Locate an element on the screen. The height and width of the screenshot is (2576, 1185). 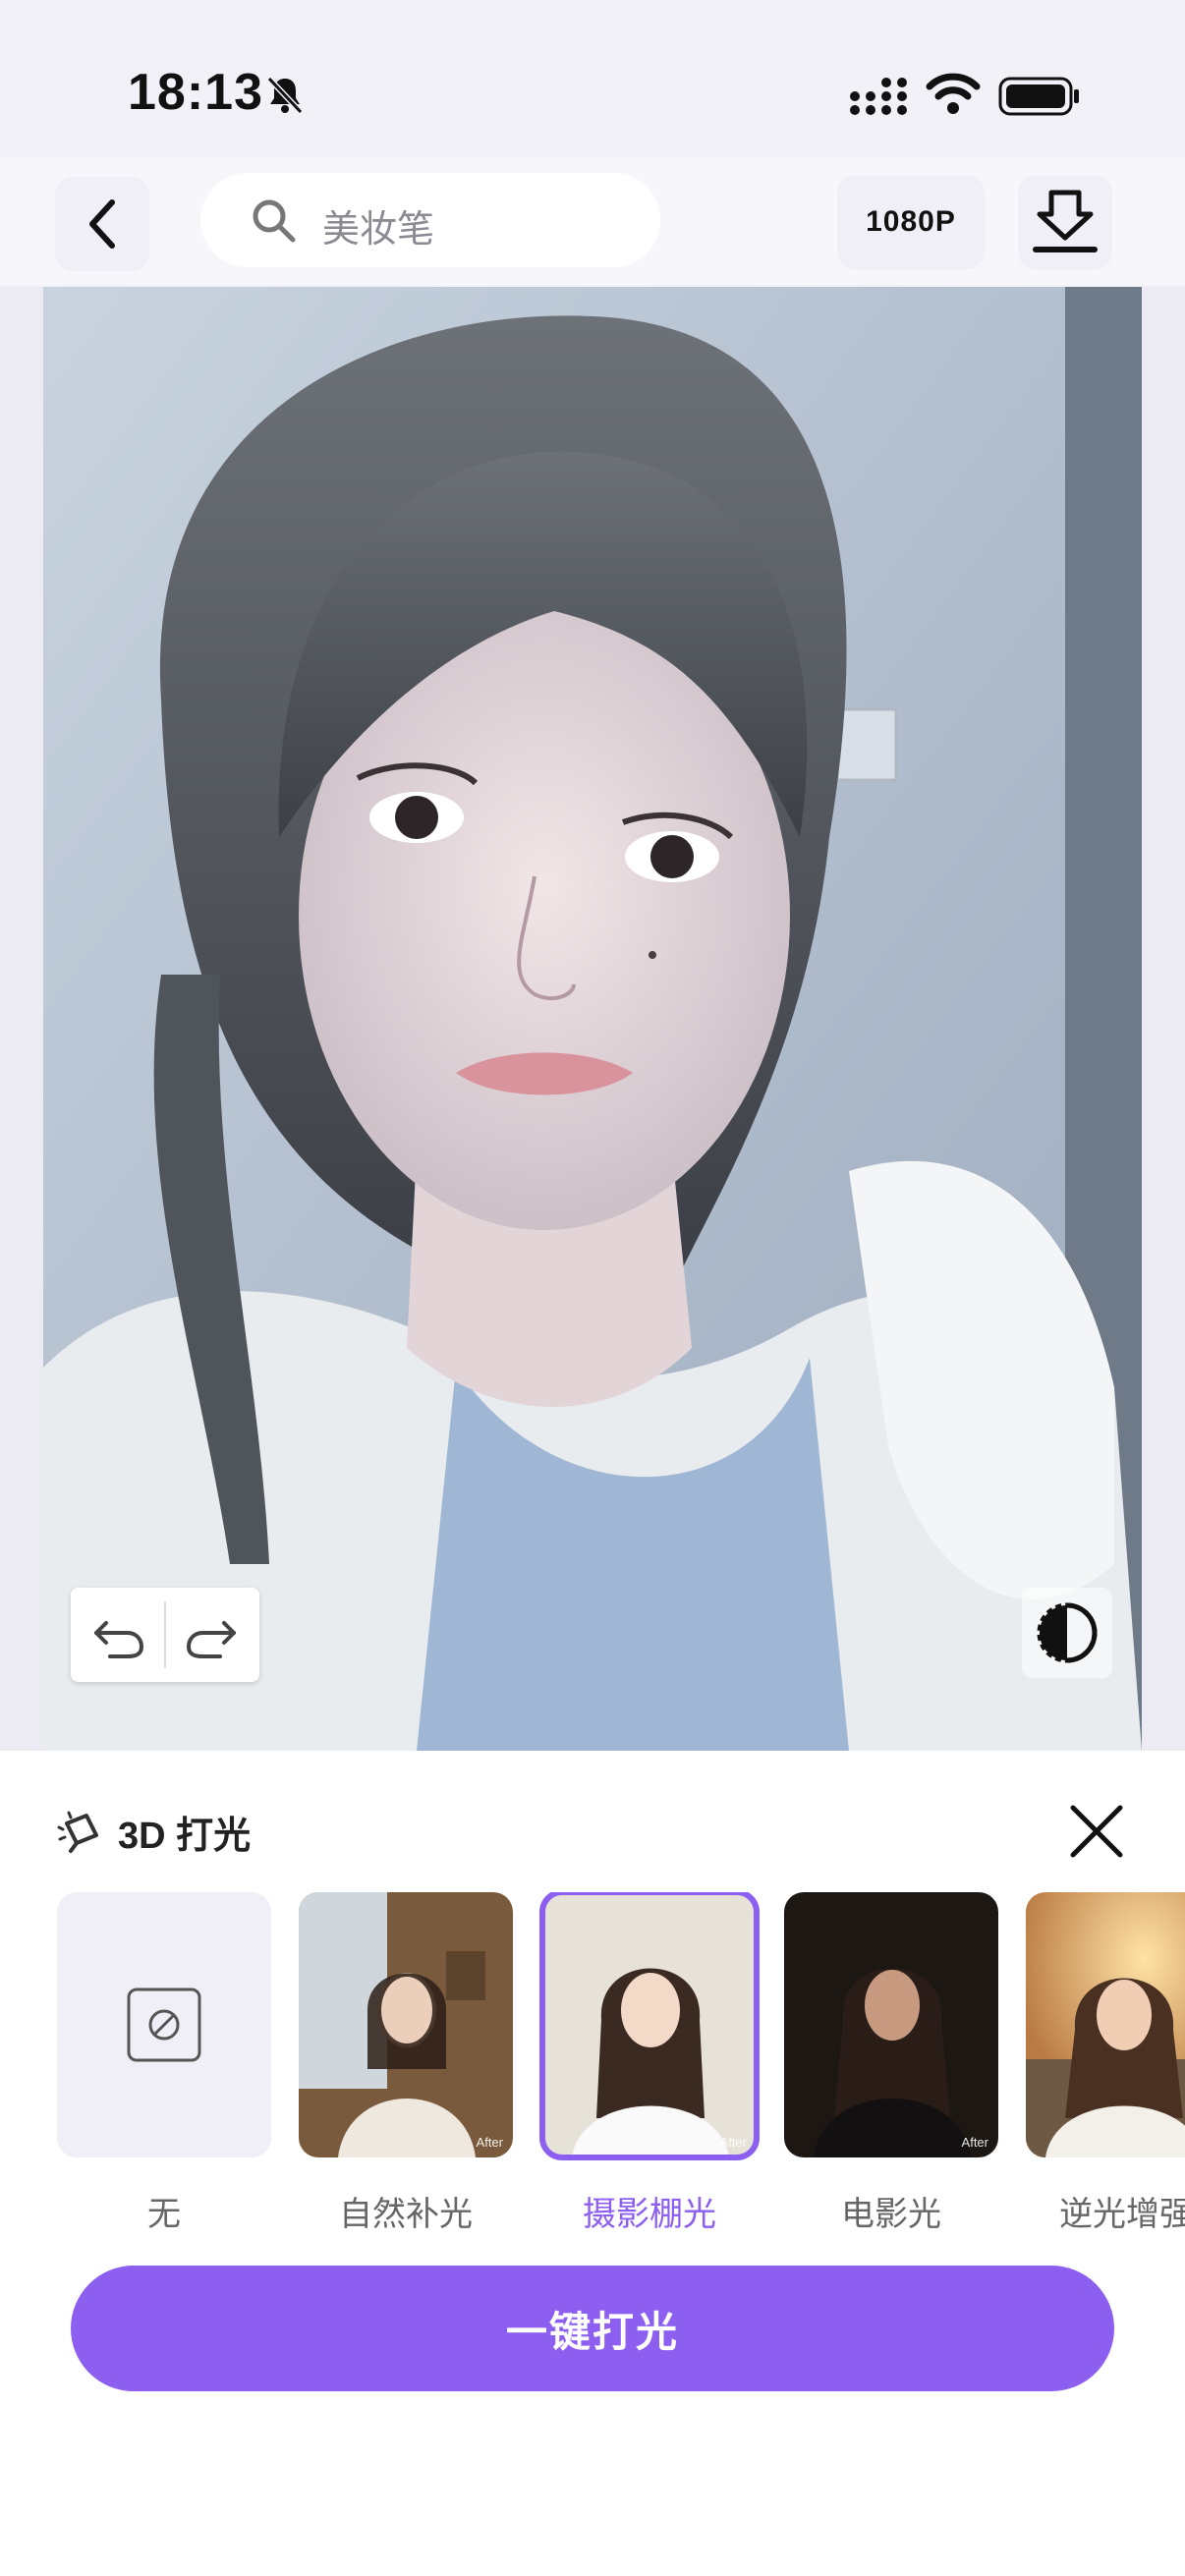
compare-button is located at coordinates (1067, 1633).